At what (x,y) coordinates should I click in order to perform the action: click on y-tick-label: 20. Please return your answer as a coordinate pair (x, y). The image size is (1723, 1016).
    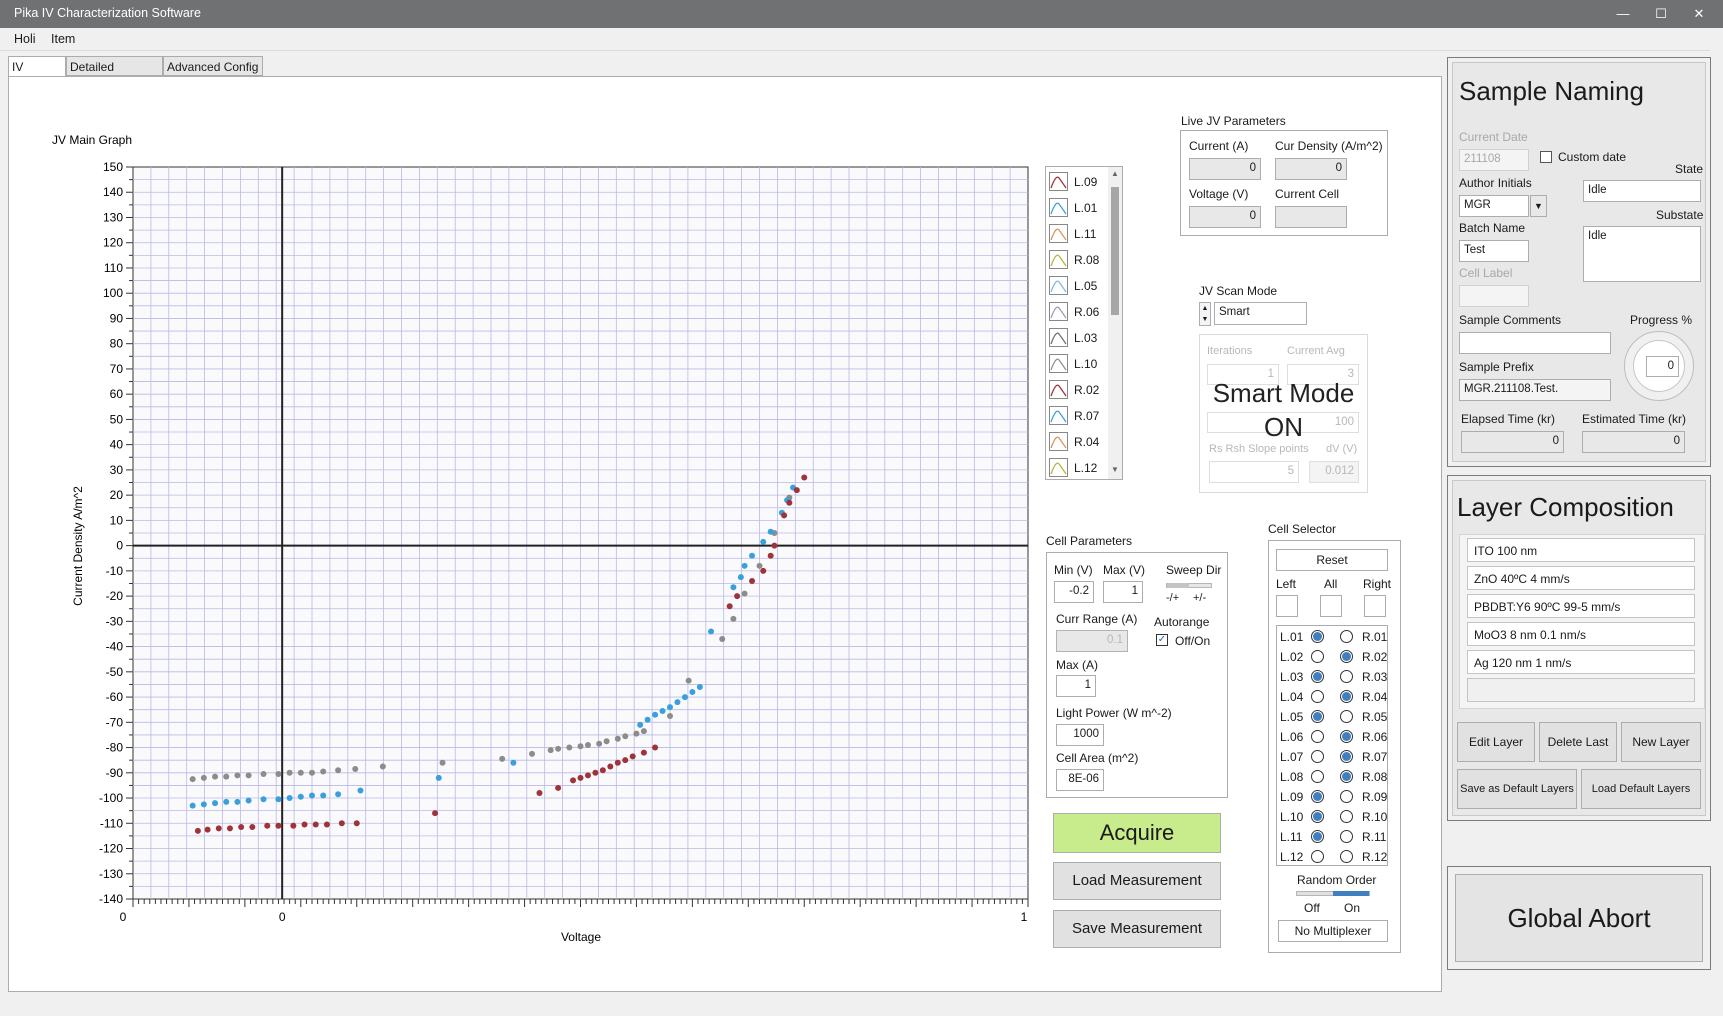
    Looking at the image, I should click on (117, 495).